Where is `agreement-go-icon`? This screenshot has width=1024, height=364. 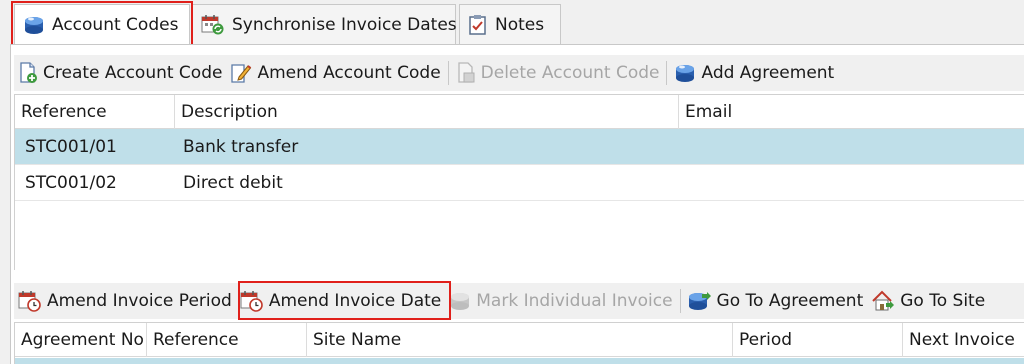 agreement-go-icon is located at coordinates (699, 301).